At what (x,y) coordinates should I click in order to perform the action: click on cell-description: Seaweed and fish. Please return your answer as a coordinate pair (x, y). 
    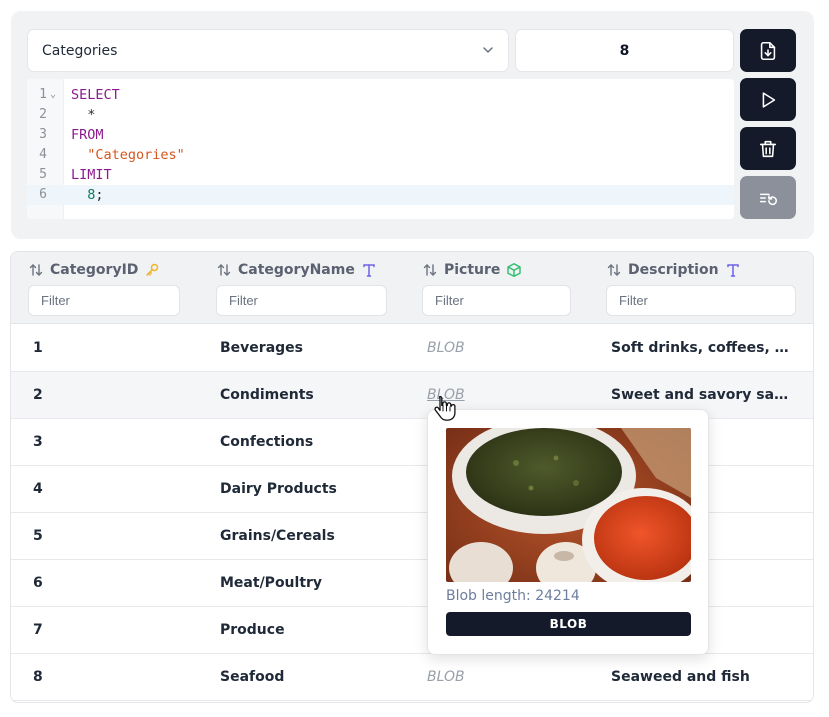
    Looking at the image, I should click on (680, 677).